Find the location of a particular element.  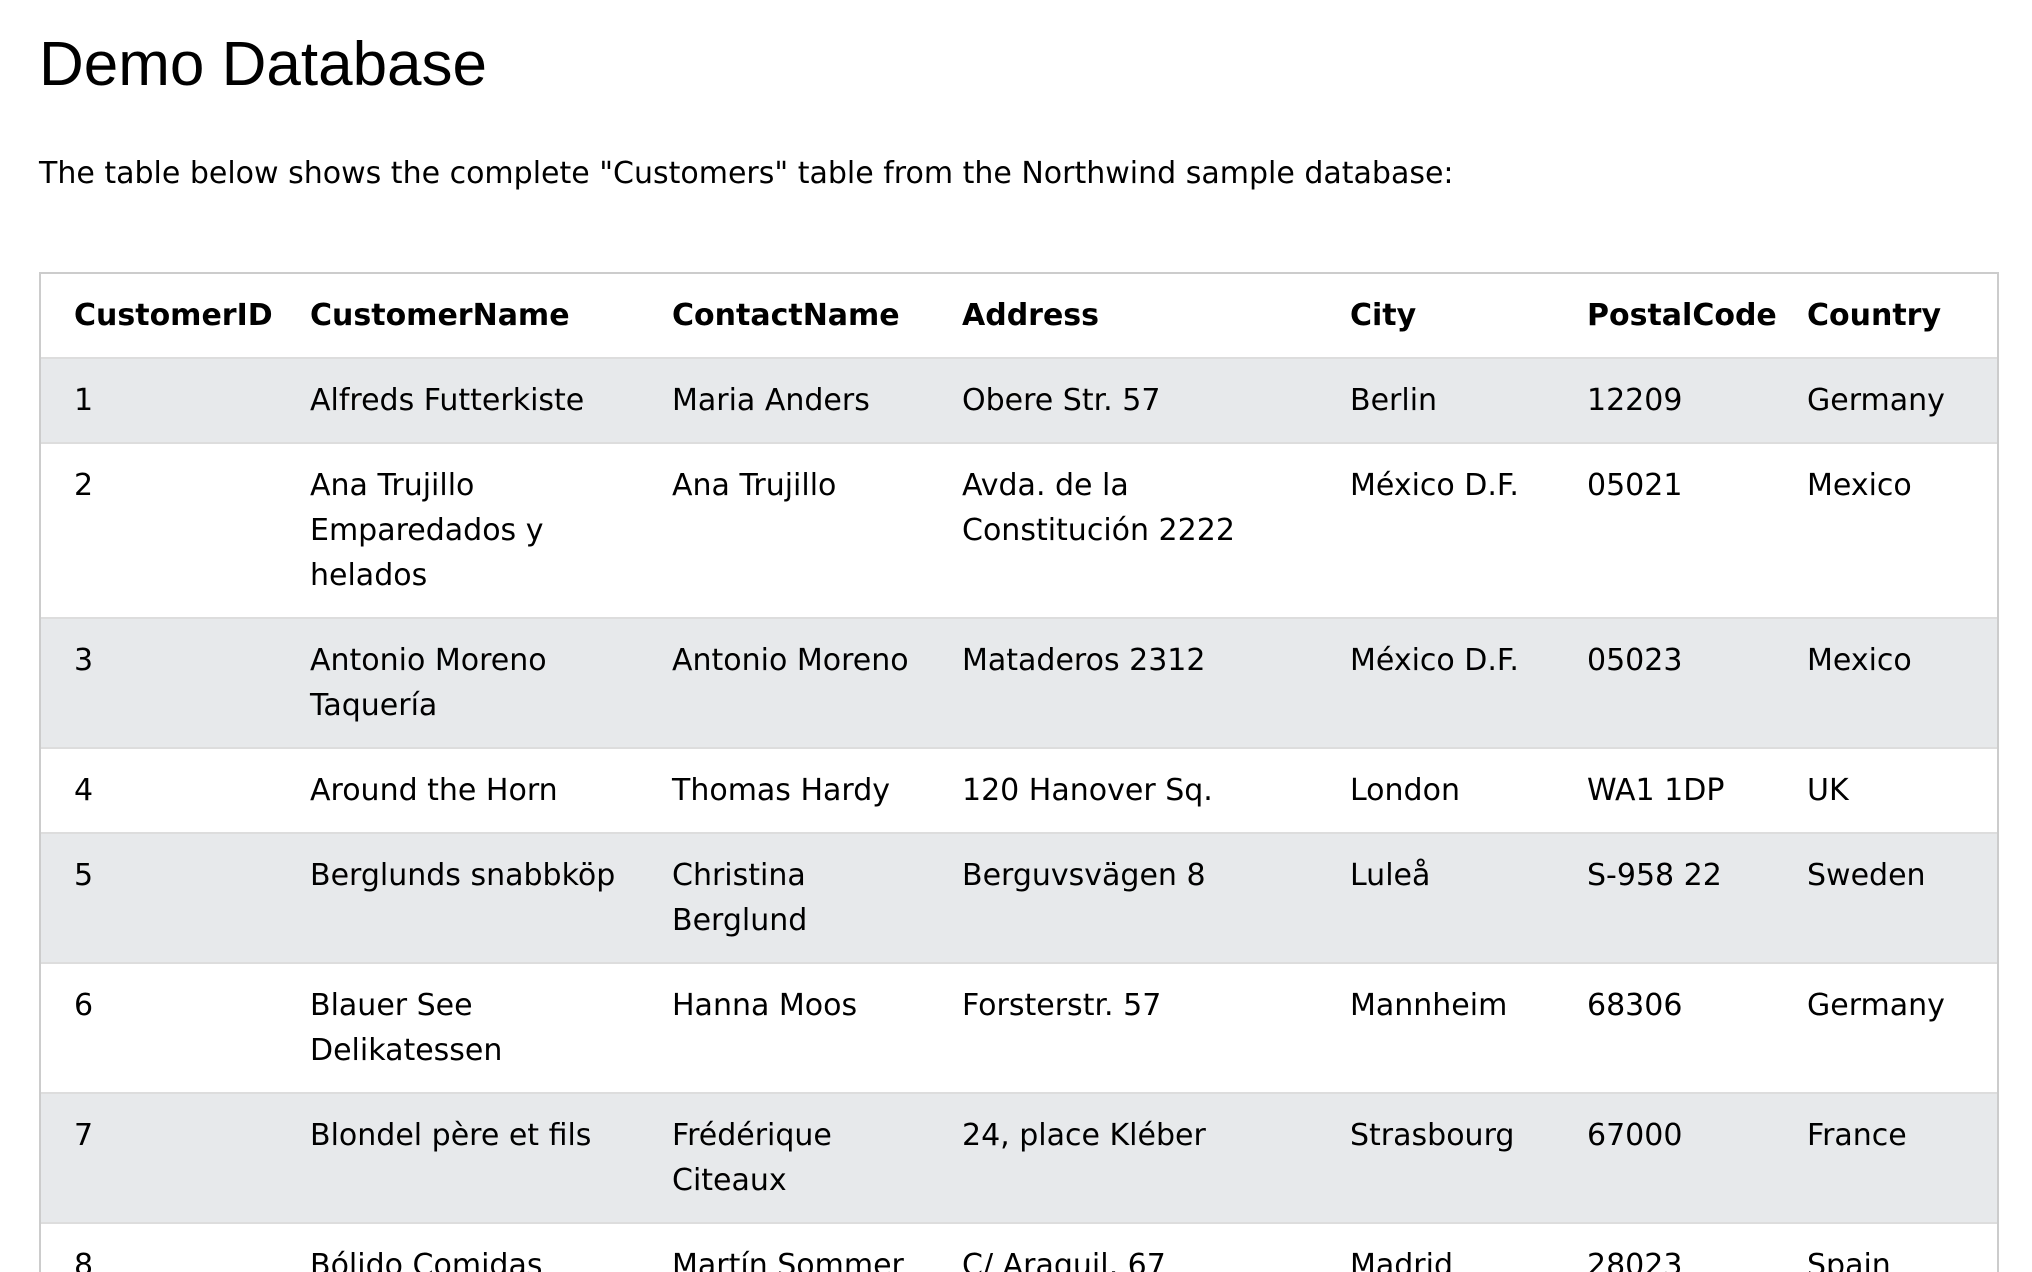

cell-customername: Berglunds snabbköp is located at coordinates (463, 875).